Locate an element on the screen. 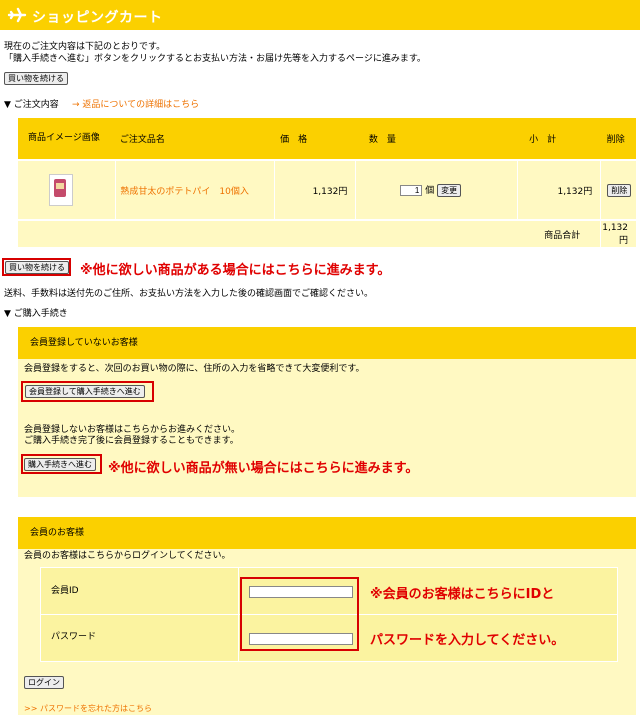 The height and width of the screenshot is (718, 640). quantity-unit: 個 is located at coordinates (430, 191).